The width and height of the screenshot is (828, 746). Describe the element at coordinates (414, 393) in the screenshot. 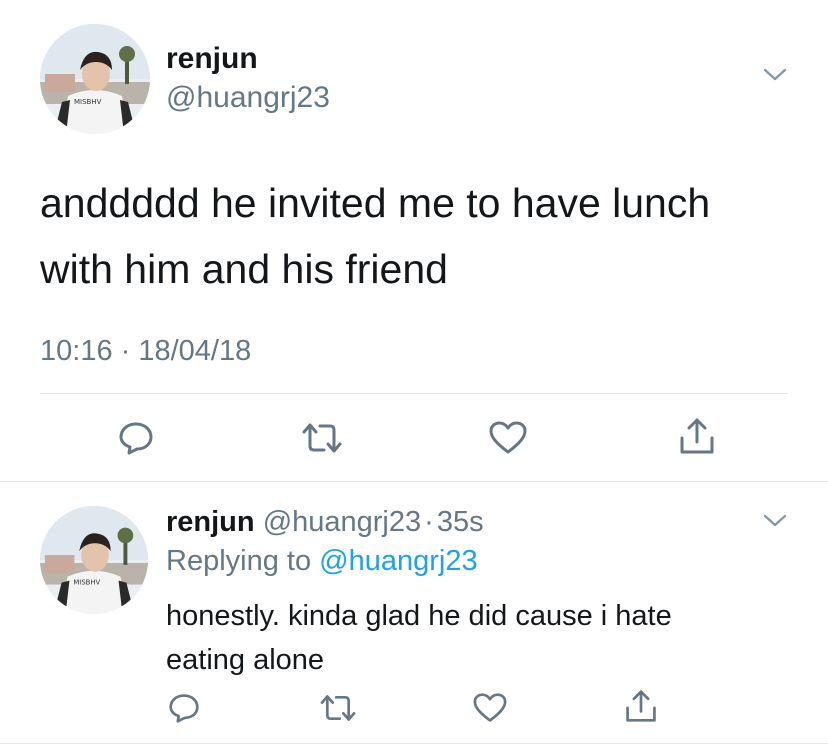

I see `divider` at that location.